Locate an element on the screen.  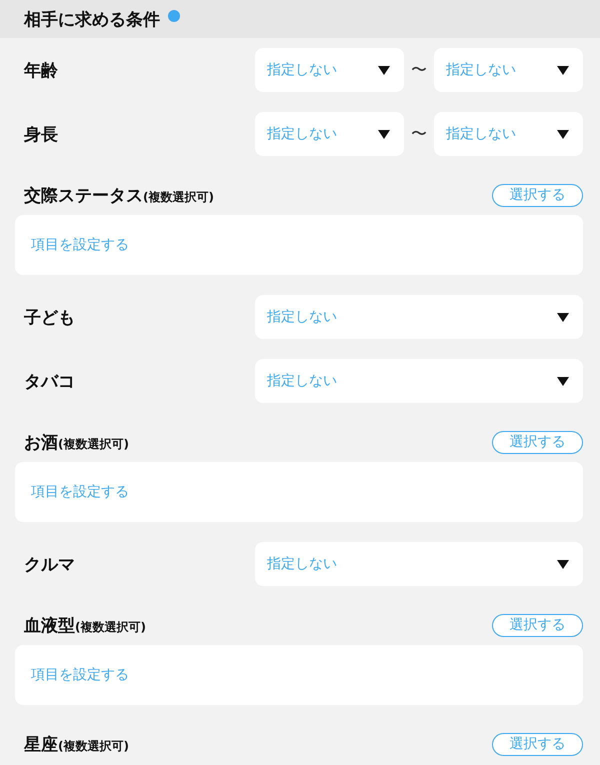
condition-label: お酒(複数選択可) is located at coordinates (76, 443).